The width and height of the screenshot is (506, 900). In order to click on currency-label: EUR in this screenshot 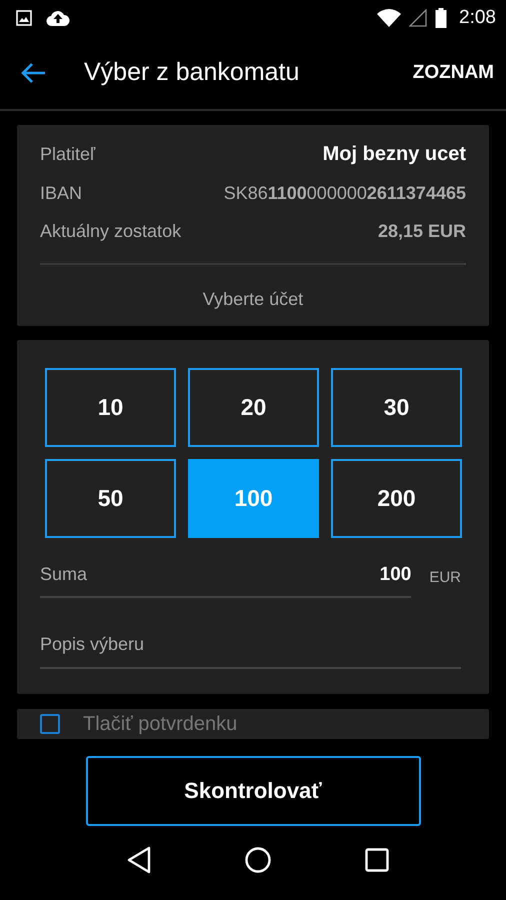, I will do `click(445, 577)`.